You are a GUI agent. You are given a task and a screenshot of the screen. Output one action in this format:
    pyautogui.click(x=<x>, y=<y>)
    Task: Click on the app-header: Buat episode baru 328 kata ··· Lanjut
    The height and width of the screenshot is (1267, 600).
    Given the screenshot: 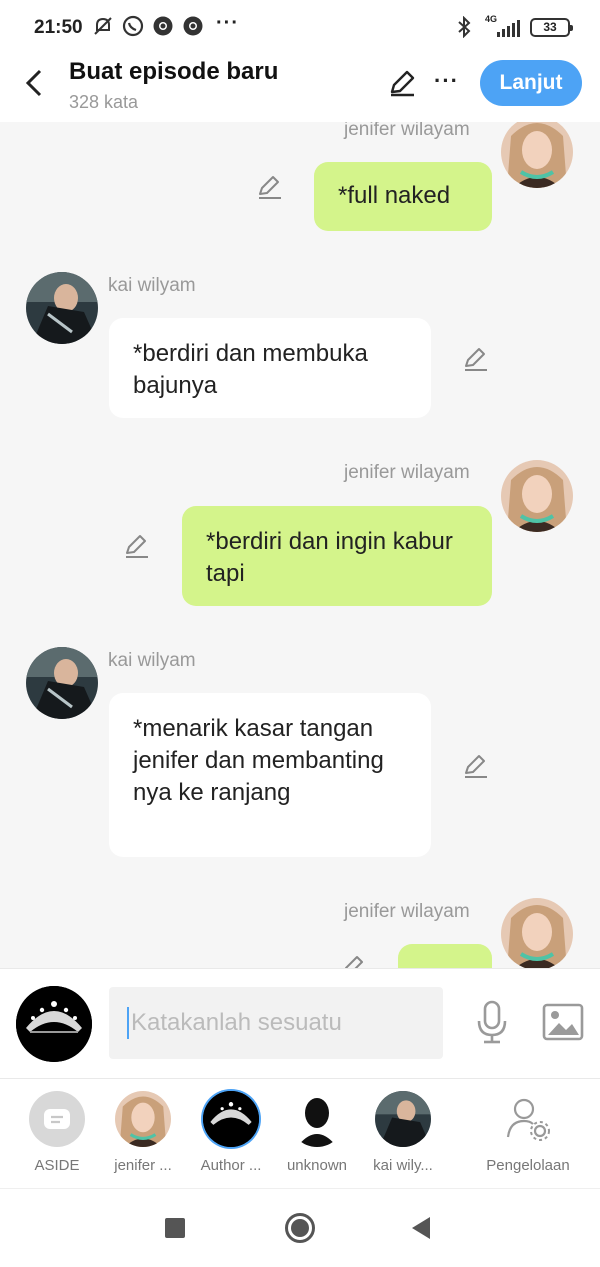 What is the action you would take?
    pyautogui.click(x=300, y=89)
    